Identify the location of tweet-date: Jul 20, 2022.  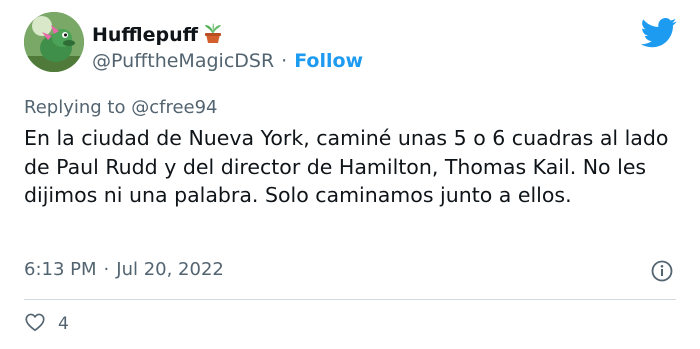
(170, 269).